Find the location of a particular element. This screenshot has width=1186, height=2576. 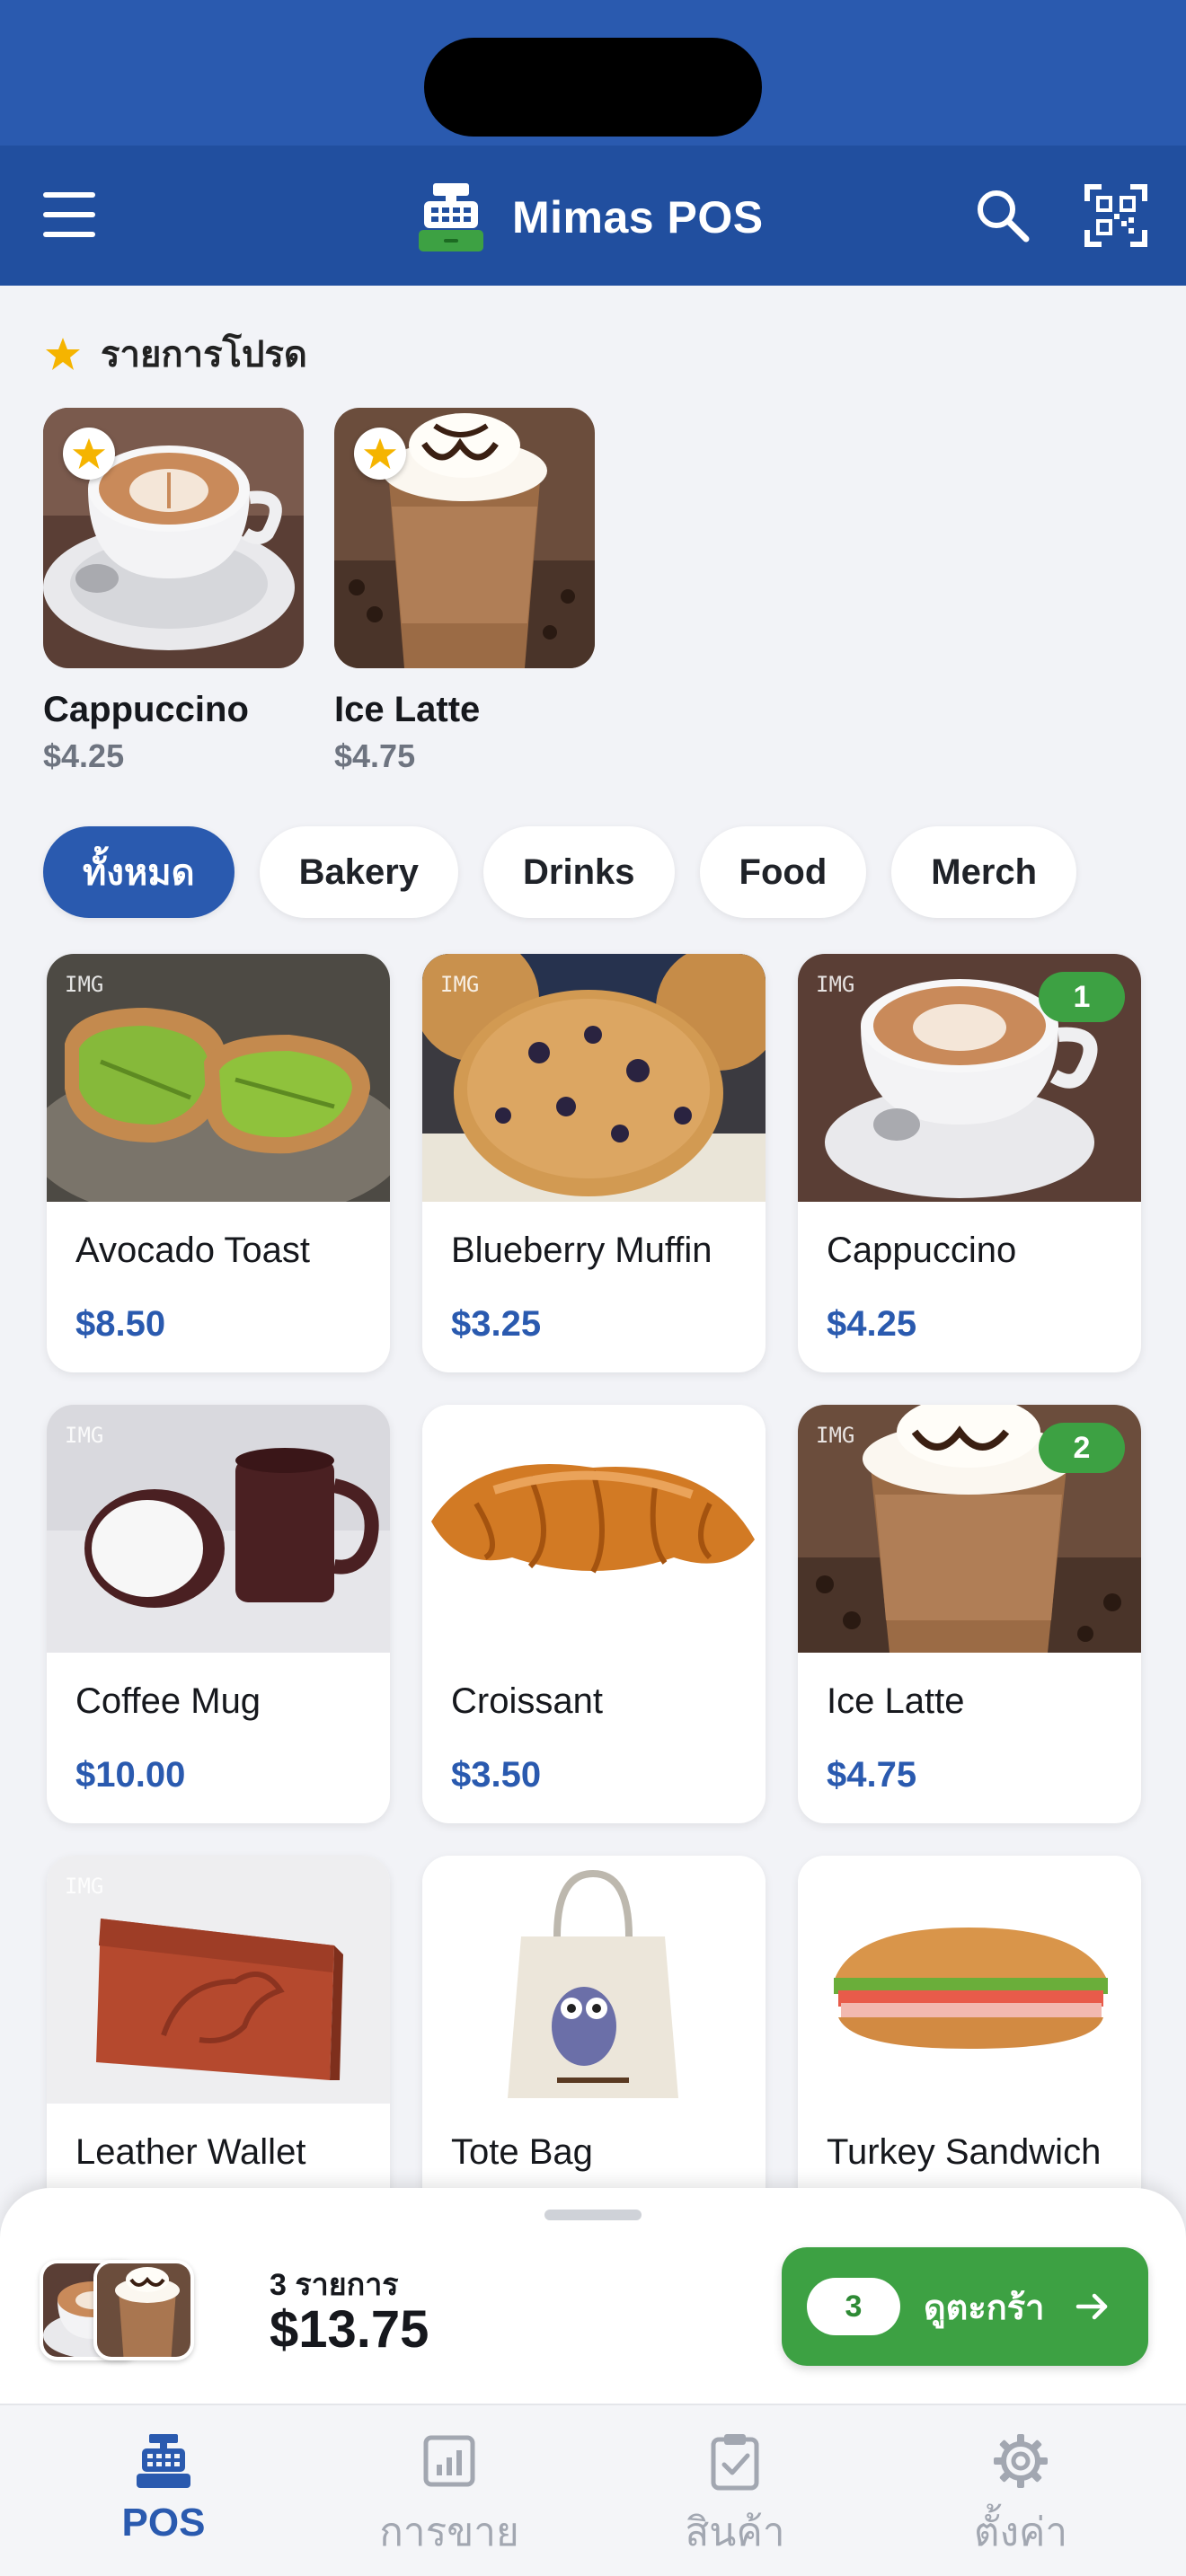

cash-register-icon is located at coordinates (451, 217).